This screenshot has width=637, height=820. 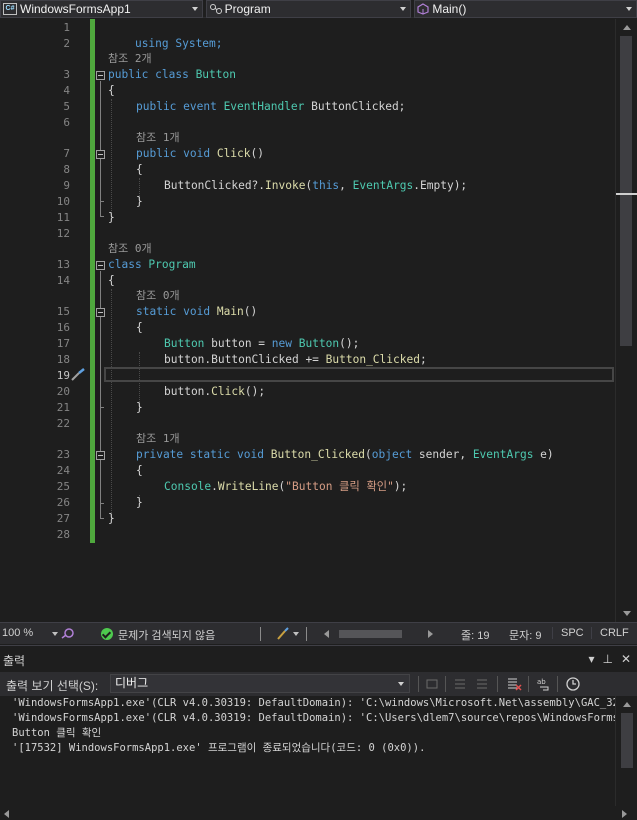 What do you see at coordinates (318, 813) in the screenshot?
I see `output-horizontal-scrollbar` at bounding box center [318, 813].